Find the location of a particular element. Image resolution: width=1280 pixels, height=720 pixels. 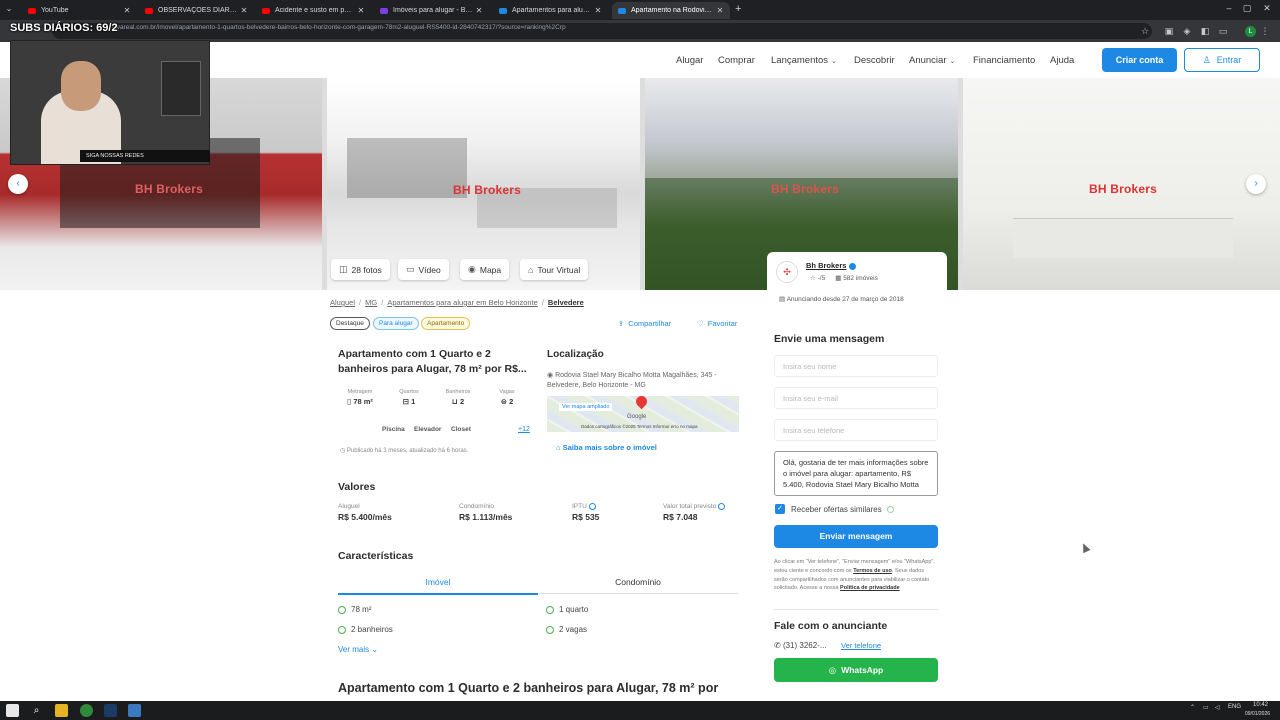

keyboard-language: ENG is located at coordinates (1234, 707).